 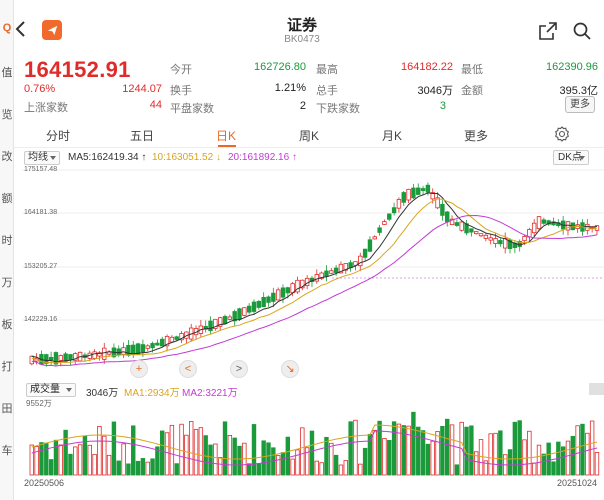 I want to click on left-strip-label: 额, so click(x=7, y=199).